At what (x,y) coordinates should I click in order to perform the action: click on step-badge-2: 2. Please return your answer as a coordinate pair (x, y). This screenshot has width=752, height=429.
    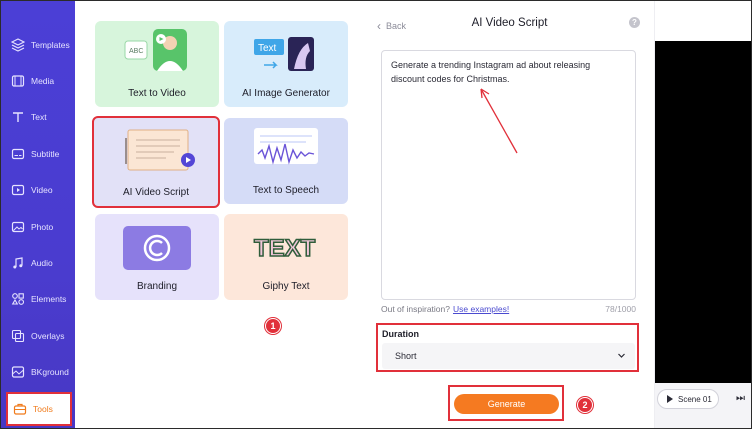
    Looking at the image, I should click on (585, 405).